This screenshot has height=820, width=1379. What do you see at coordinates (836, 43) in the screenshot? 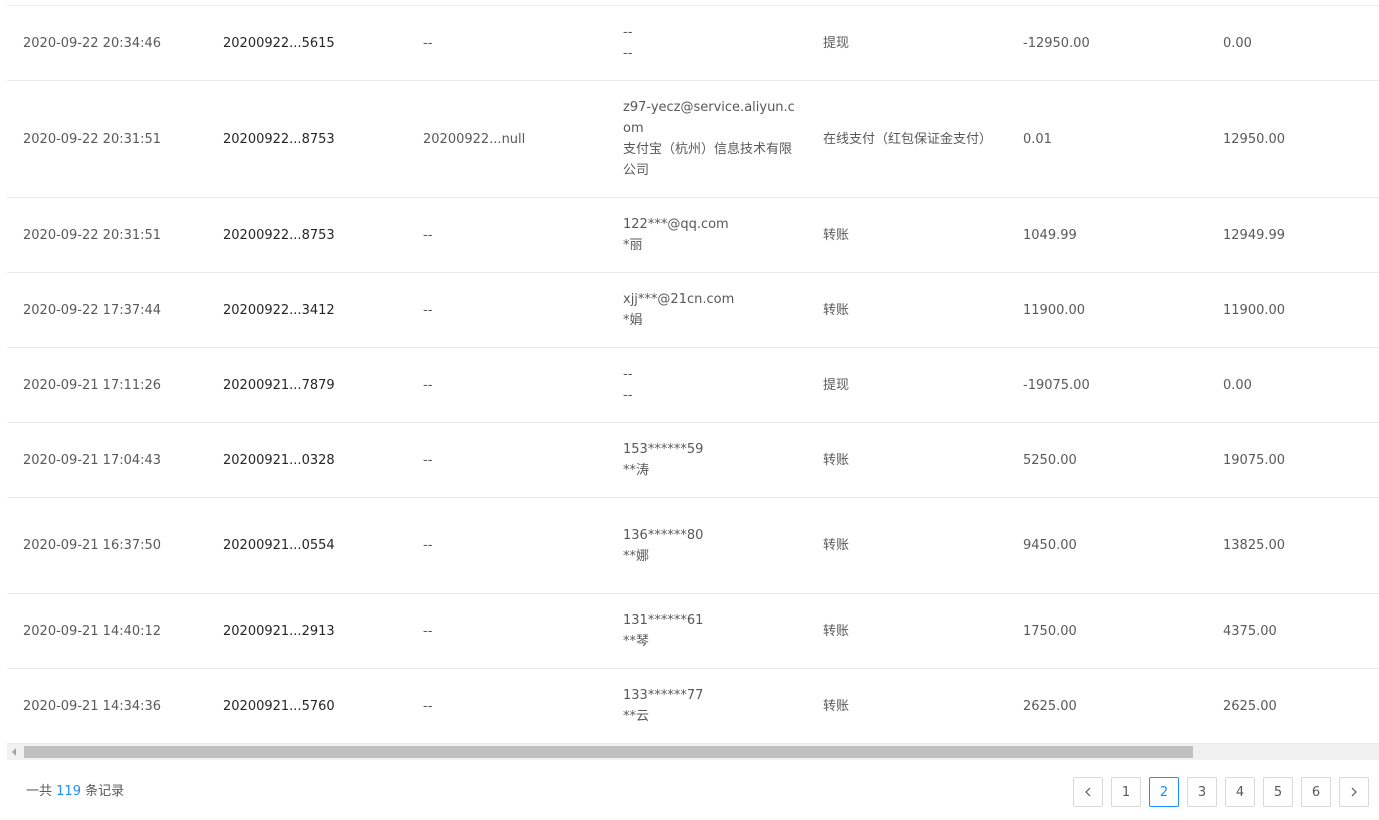
I see `cell-type: 提现` at bounding box center [836, 43].